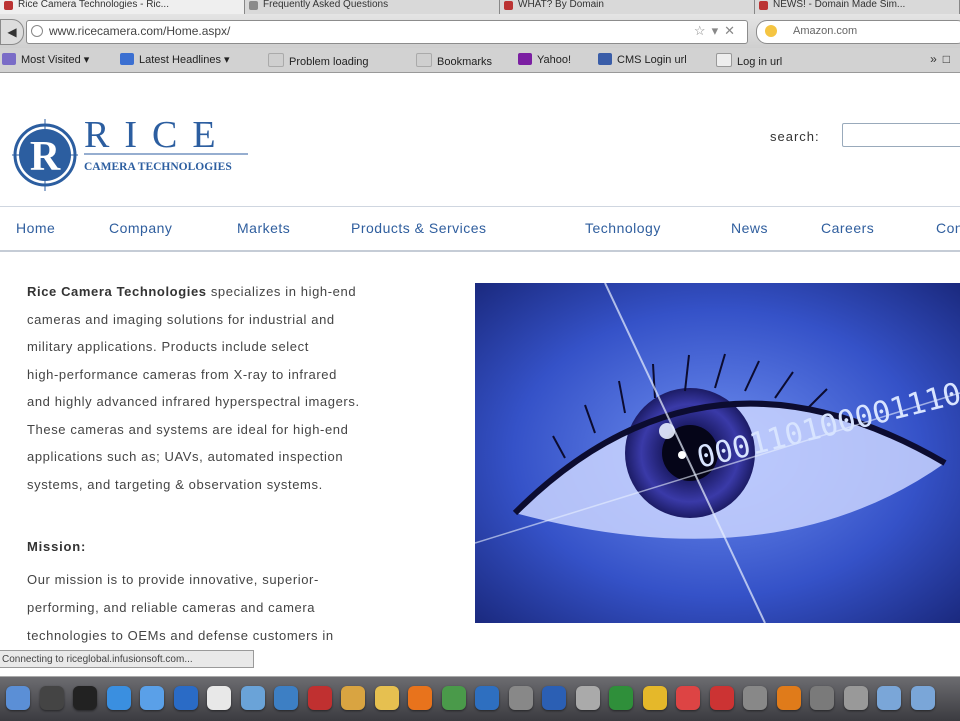 This screenshot has height=721, width=960. Describe the element at coordinates (185, 698) in the screenshot. I see `preview-icon` at that location.